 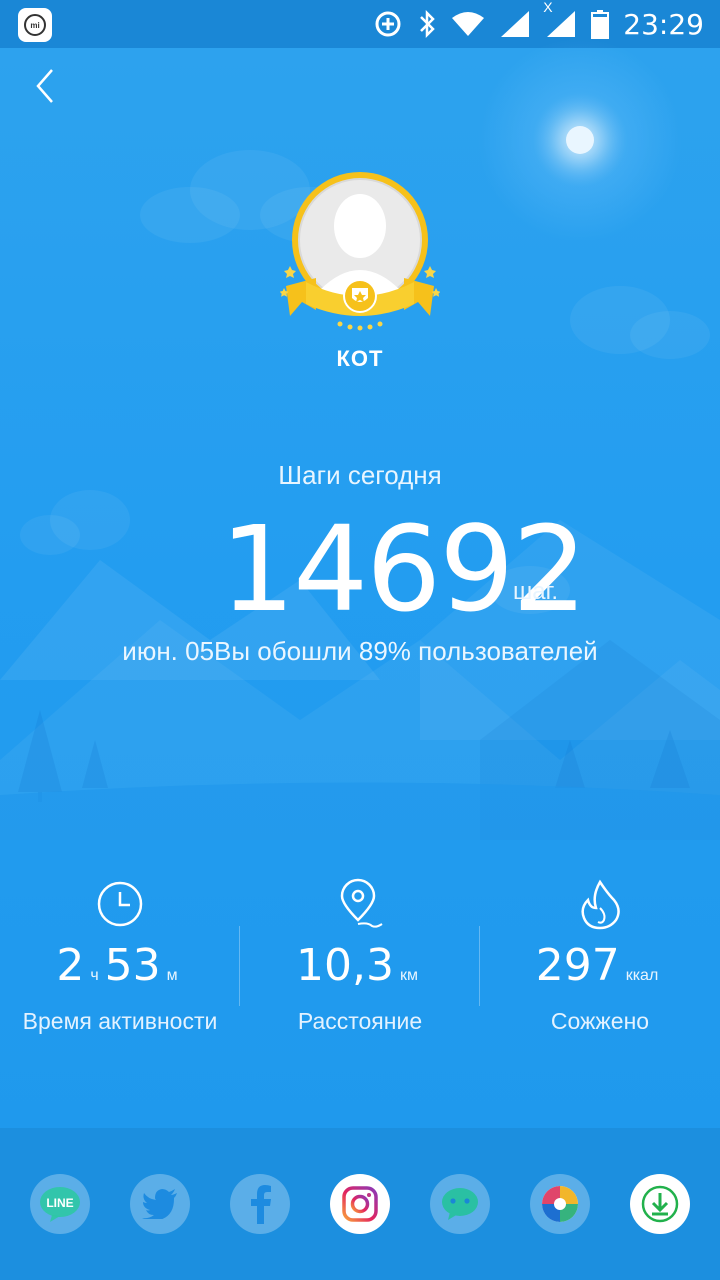 I want to click on camera-shutter-icon, so click(x=560, y=1204).